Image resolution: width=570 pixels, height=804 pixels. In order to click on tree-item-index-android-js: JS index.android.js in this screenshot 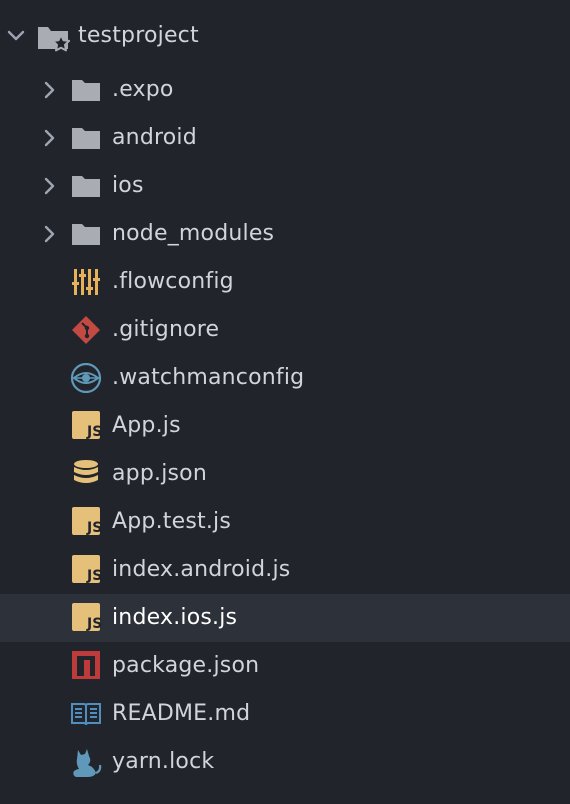, I will do `click(285, 570)`.